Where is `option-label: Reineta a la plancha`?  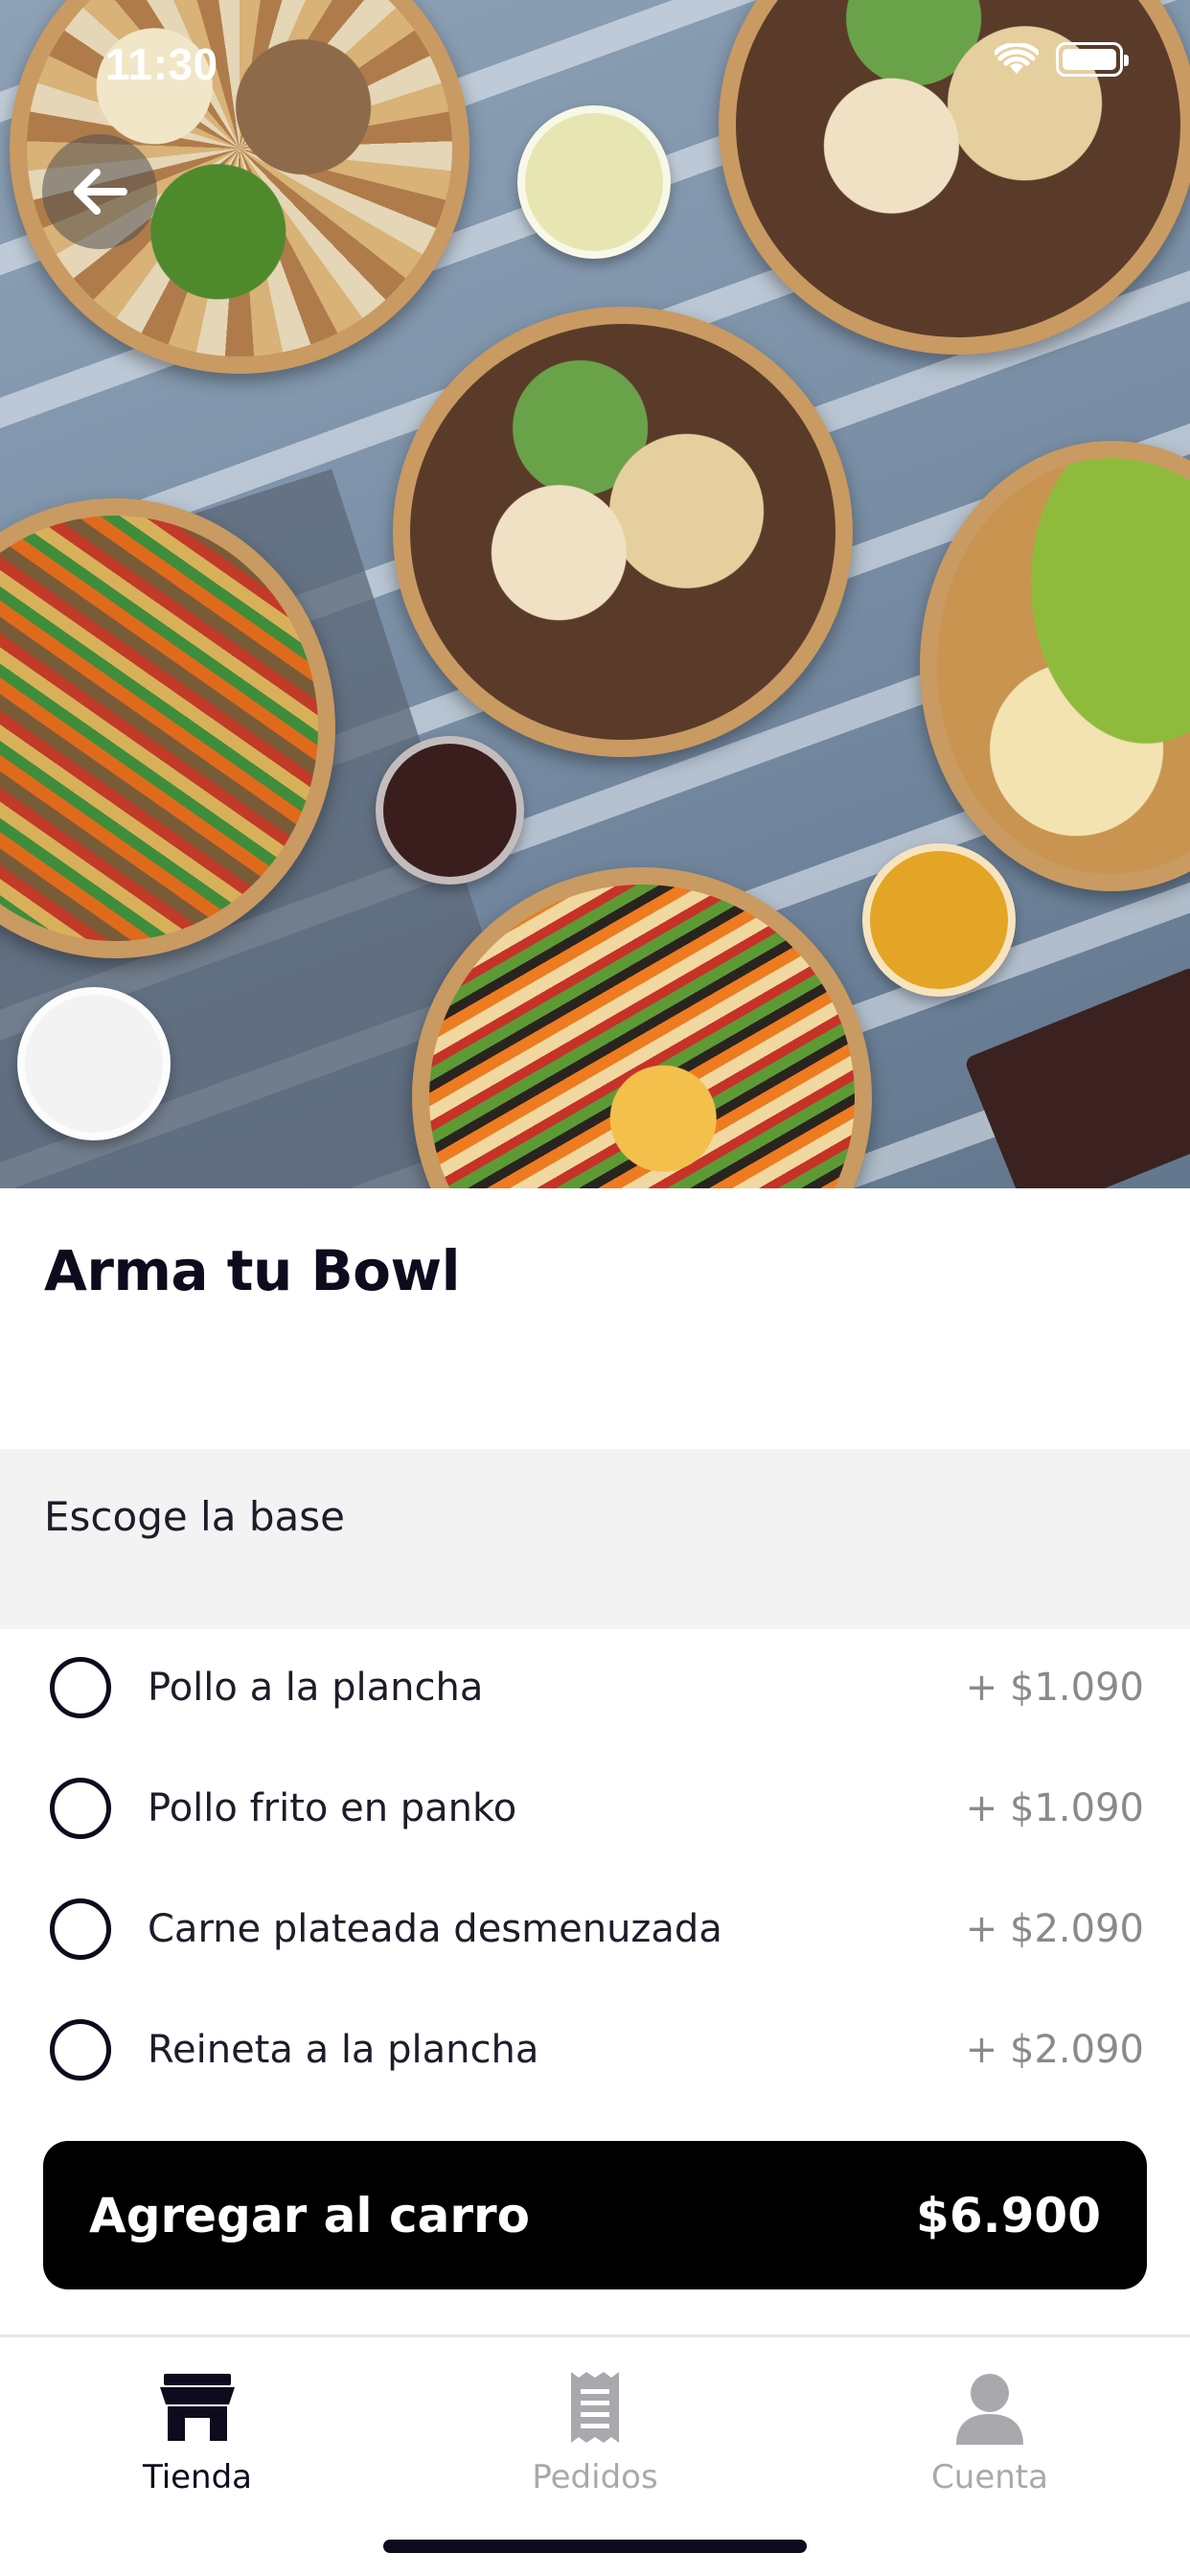
option-label: Reineta a la plancha is located at coordinates (343, 2050).